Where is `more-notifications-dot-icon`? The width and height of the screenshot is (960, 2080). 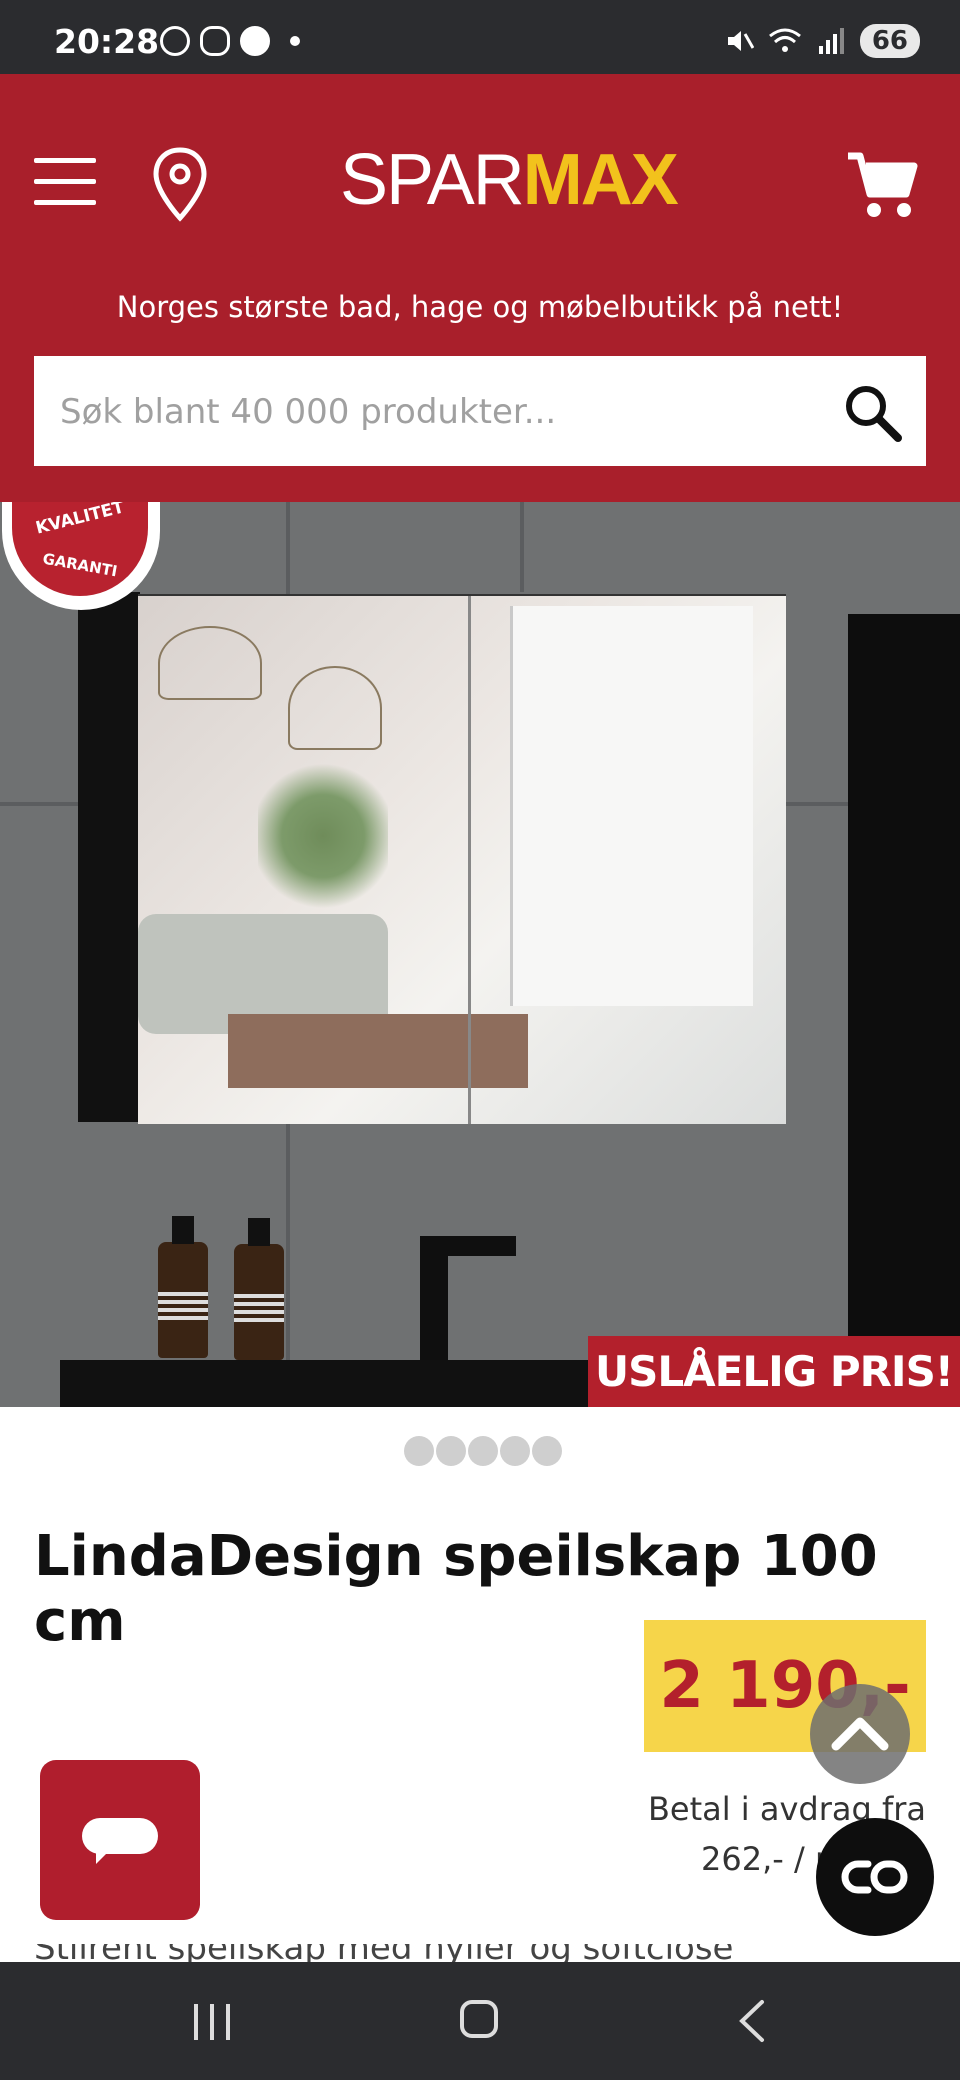
more-notifications-dot-icon is located at coordinates (295, 41).